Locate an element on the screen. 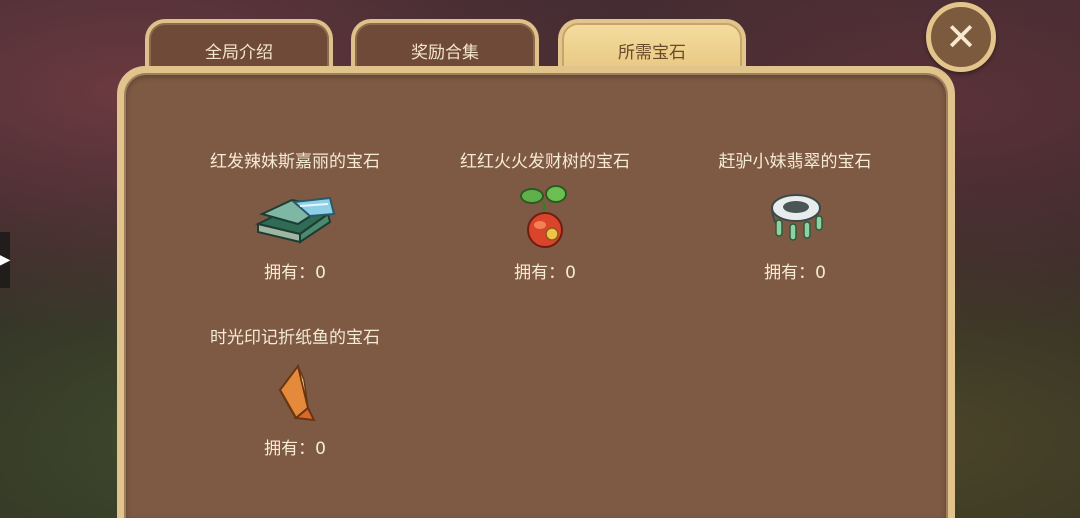  gem-card: 时光印记折纸鱼的宝石 拥有：0 is located at coordinates (295, 392).